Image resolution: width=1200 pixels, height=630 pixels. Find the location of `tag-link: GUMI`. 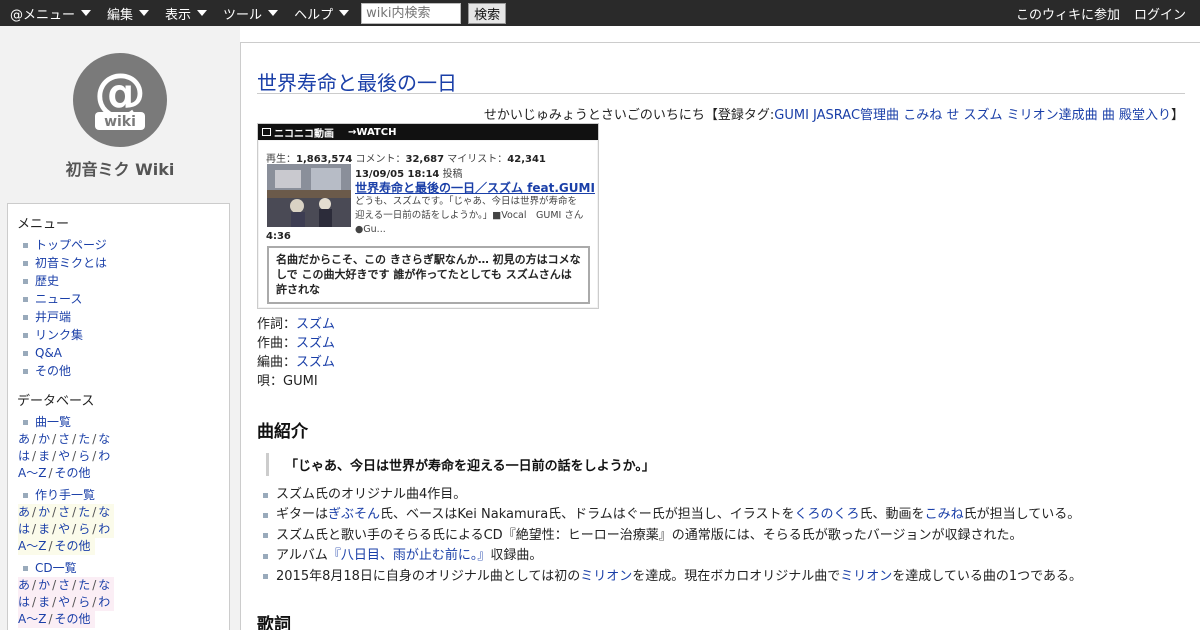

tag-link: GUMI is located at coordinates (791, 115).